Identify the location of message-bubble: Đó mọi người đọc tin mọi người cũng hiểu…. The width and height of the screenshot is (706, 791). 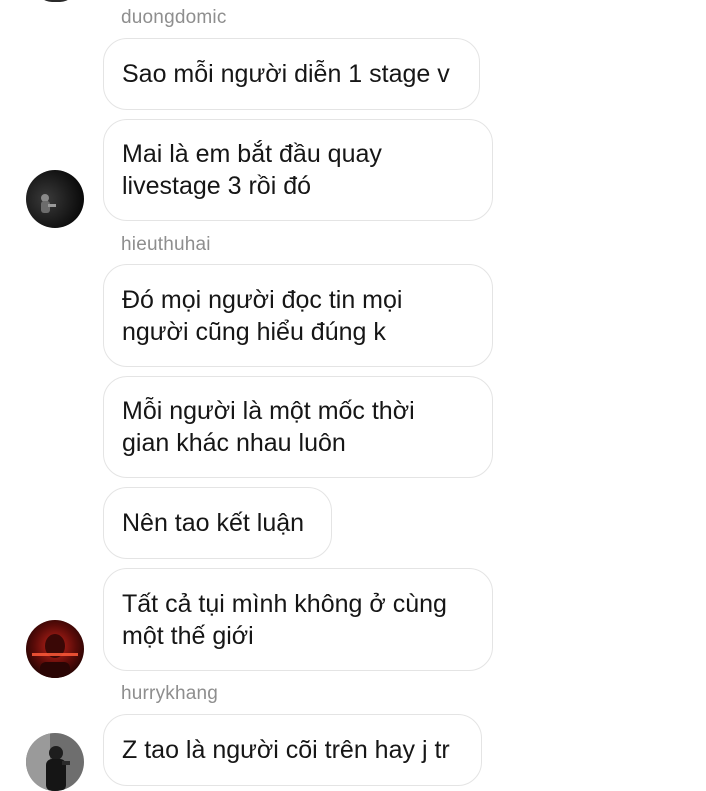
(298, 315).